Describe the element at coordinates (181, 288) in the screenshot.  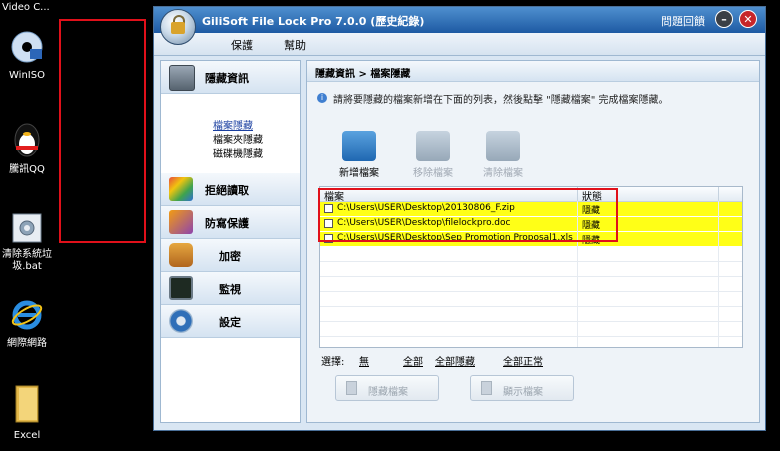
I see `monitor-icon` at that location.